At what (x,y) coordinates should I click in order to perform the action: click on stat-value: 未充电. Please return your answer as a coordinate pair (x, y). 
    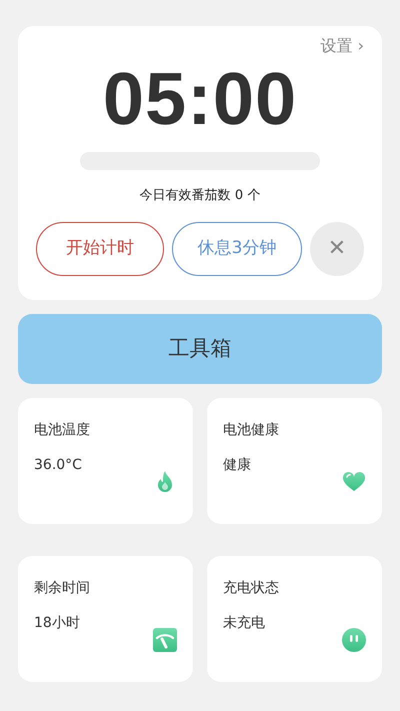
    Looking at the image, I should click on (244, 623).